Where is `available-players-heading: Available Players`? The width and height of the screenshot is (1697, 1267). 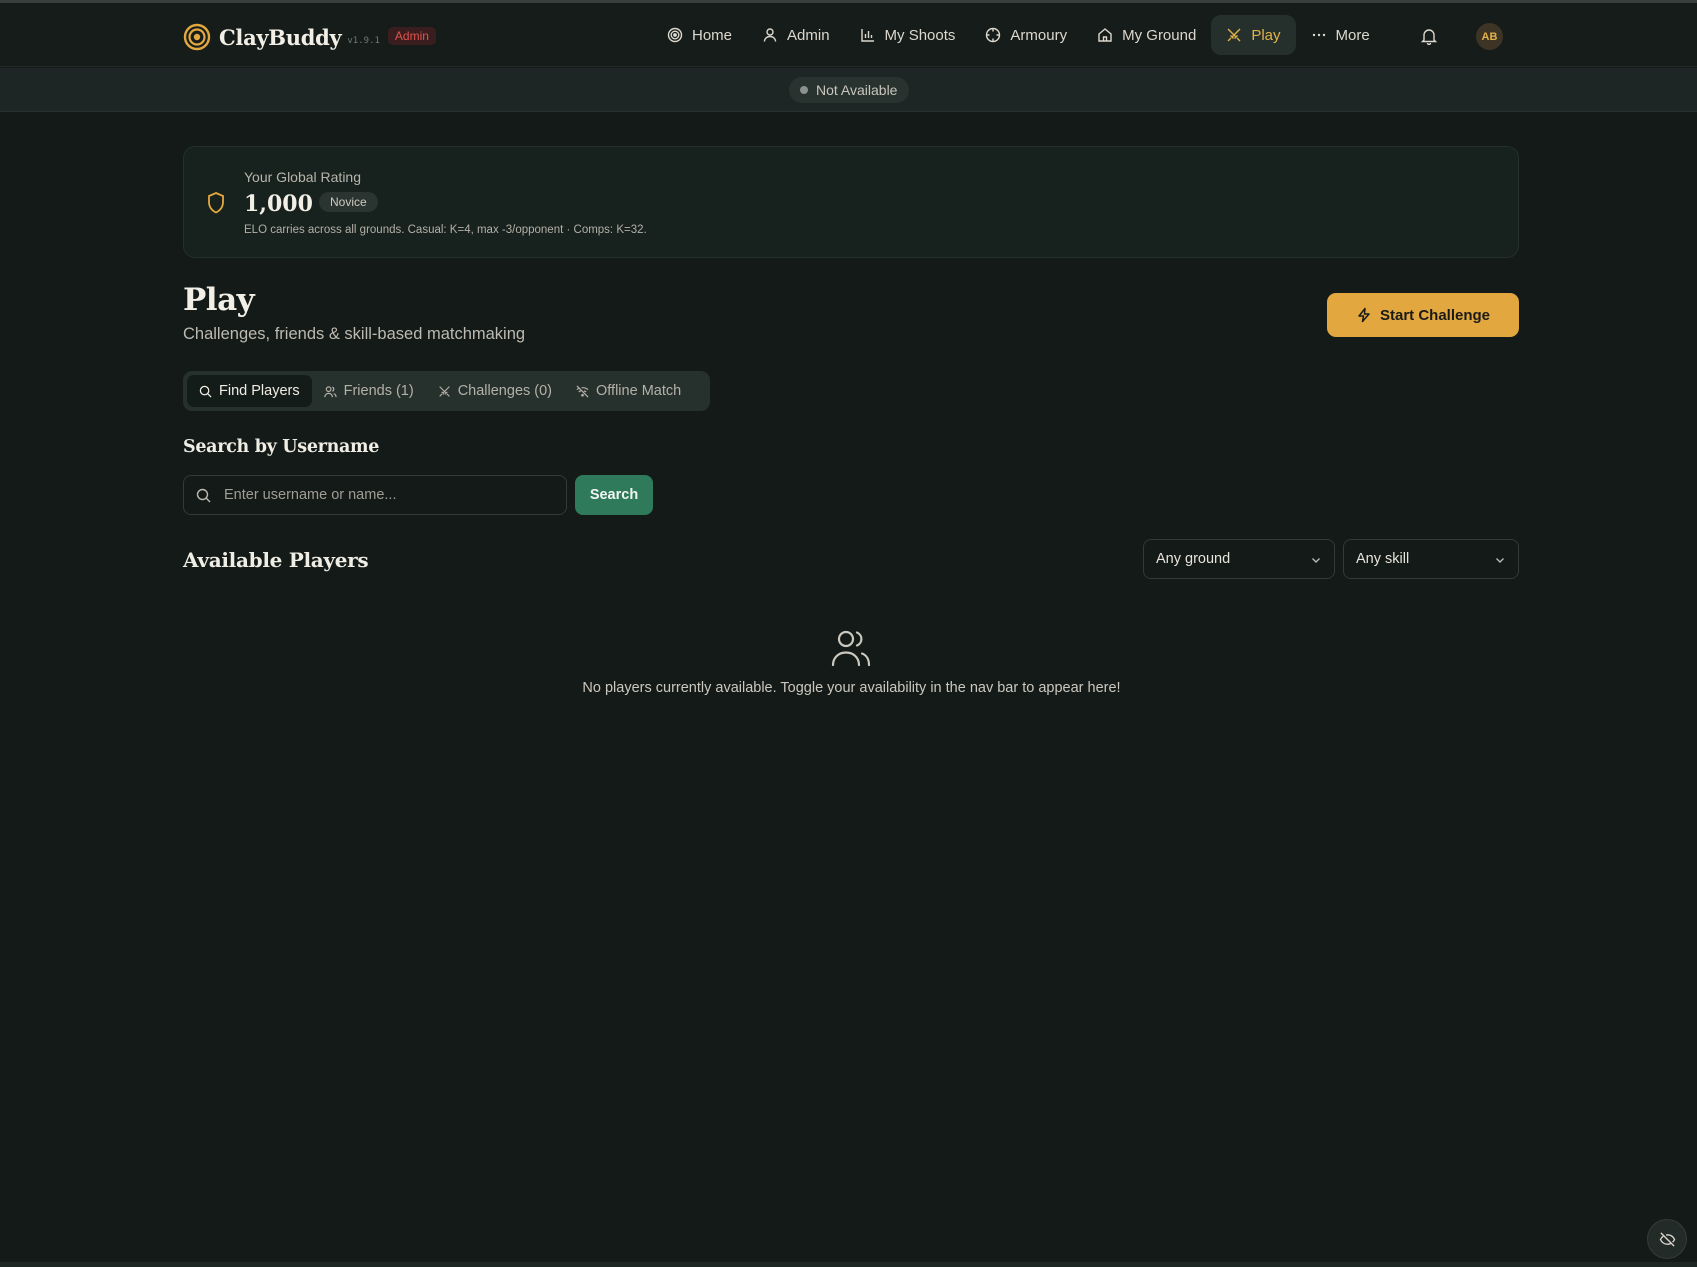 available-players-heading: Available Players is located at coordinates (276, 560).